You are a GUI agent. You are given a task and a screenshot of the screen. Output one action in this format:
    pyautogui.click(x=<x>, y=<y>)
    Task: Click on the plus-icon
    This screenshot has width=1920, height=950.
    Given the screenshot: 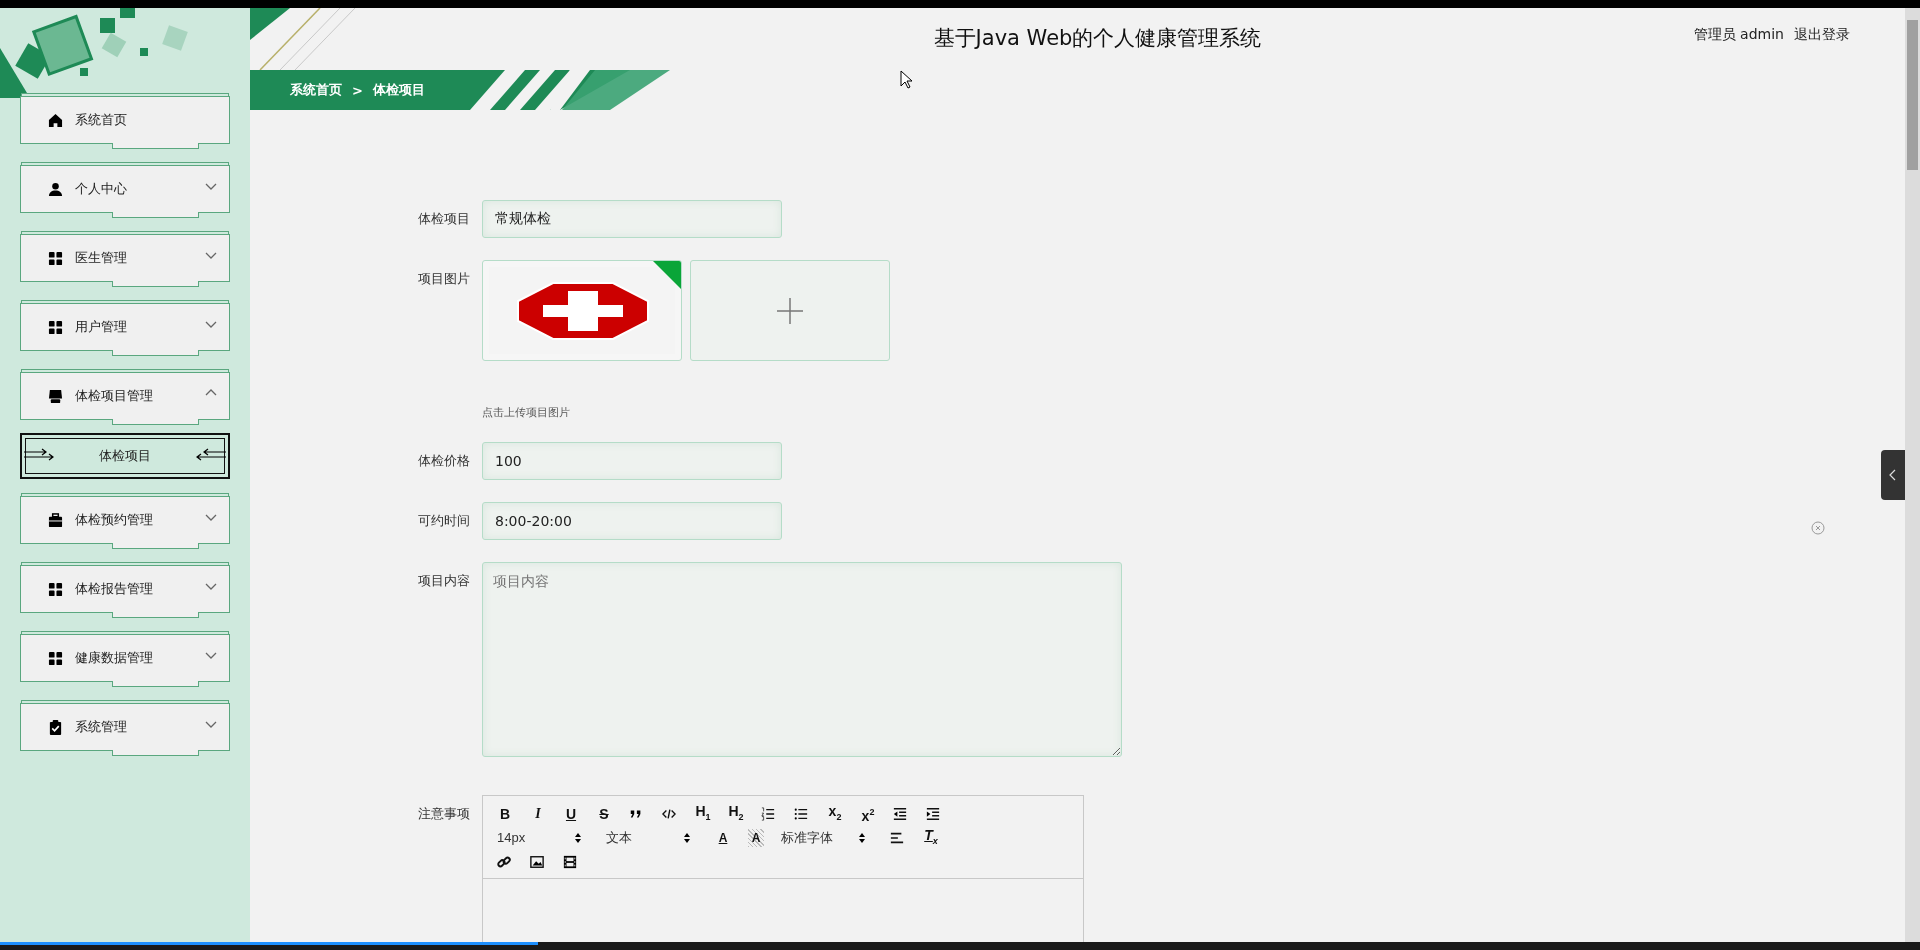 What is the action you would take?
    pyautogui.click(x=790, y=310)
    